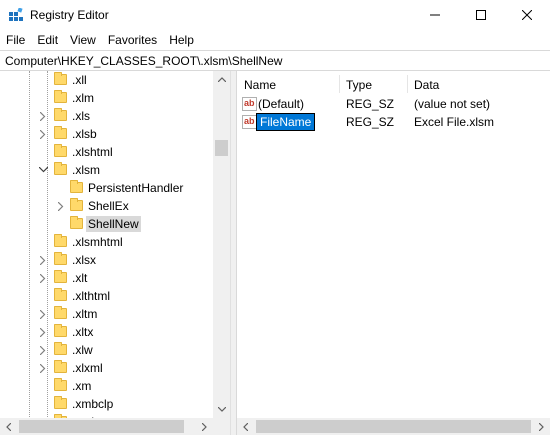  I want to click on window-title: Registry Editor, so click(69, 15).